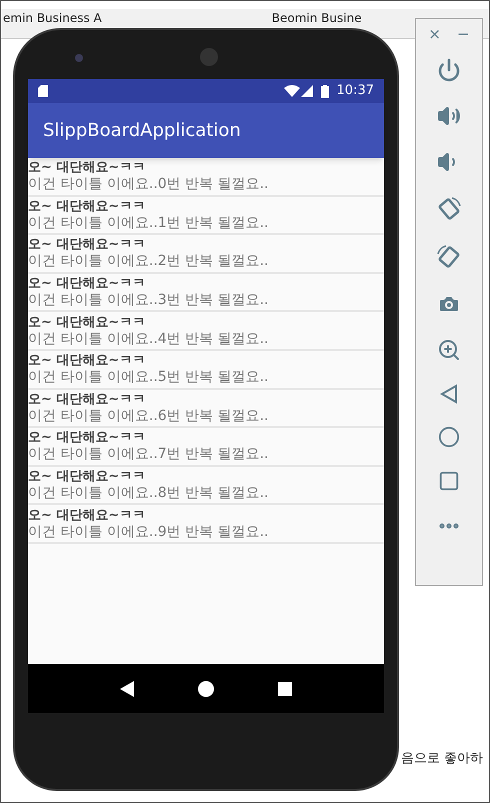 The image size is (490, 803). Describe the element at coordinates (317, 18) in the screenshot. I see `browser-tab: Beomin Busine` at that location.